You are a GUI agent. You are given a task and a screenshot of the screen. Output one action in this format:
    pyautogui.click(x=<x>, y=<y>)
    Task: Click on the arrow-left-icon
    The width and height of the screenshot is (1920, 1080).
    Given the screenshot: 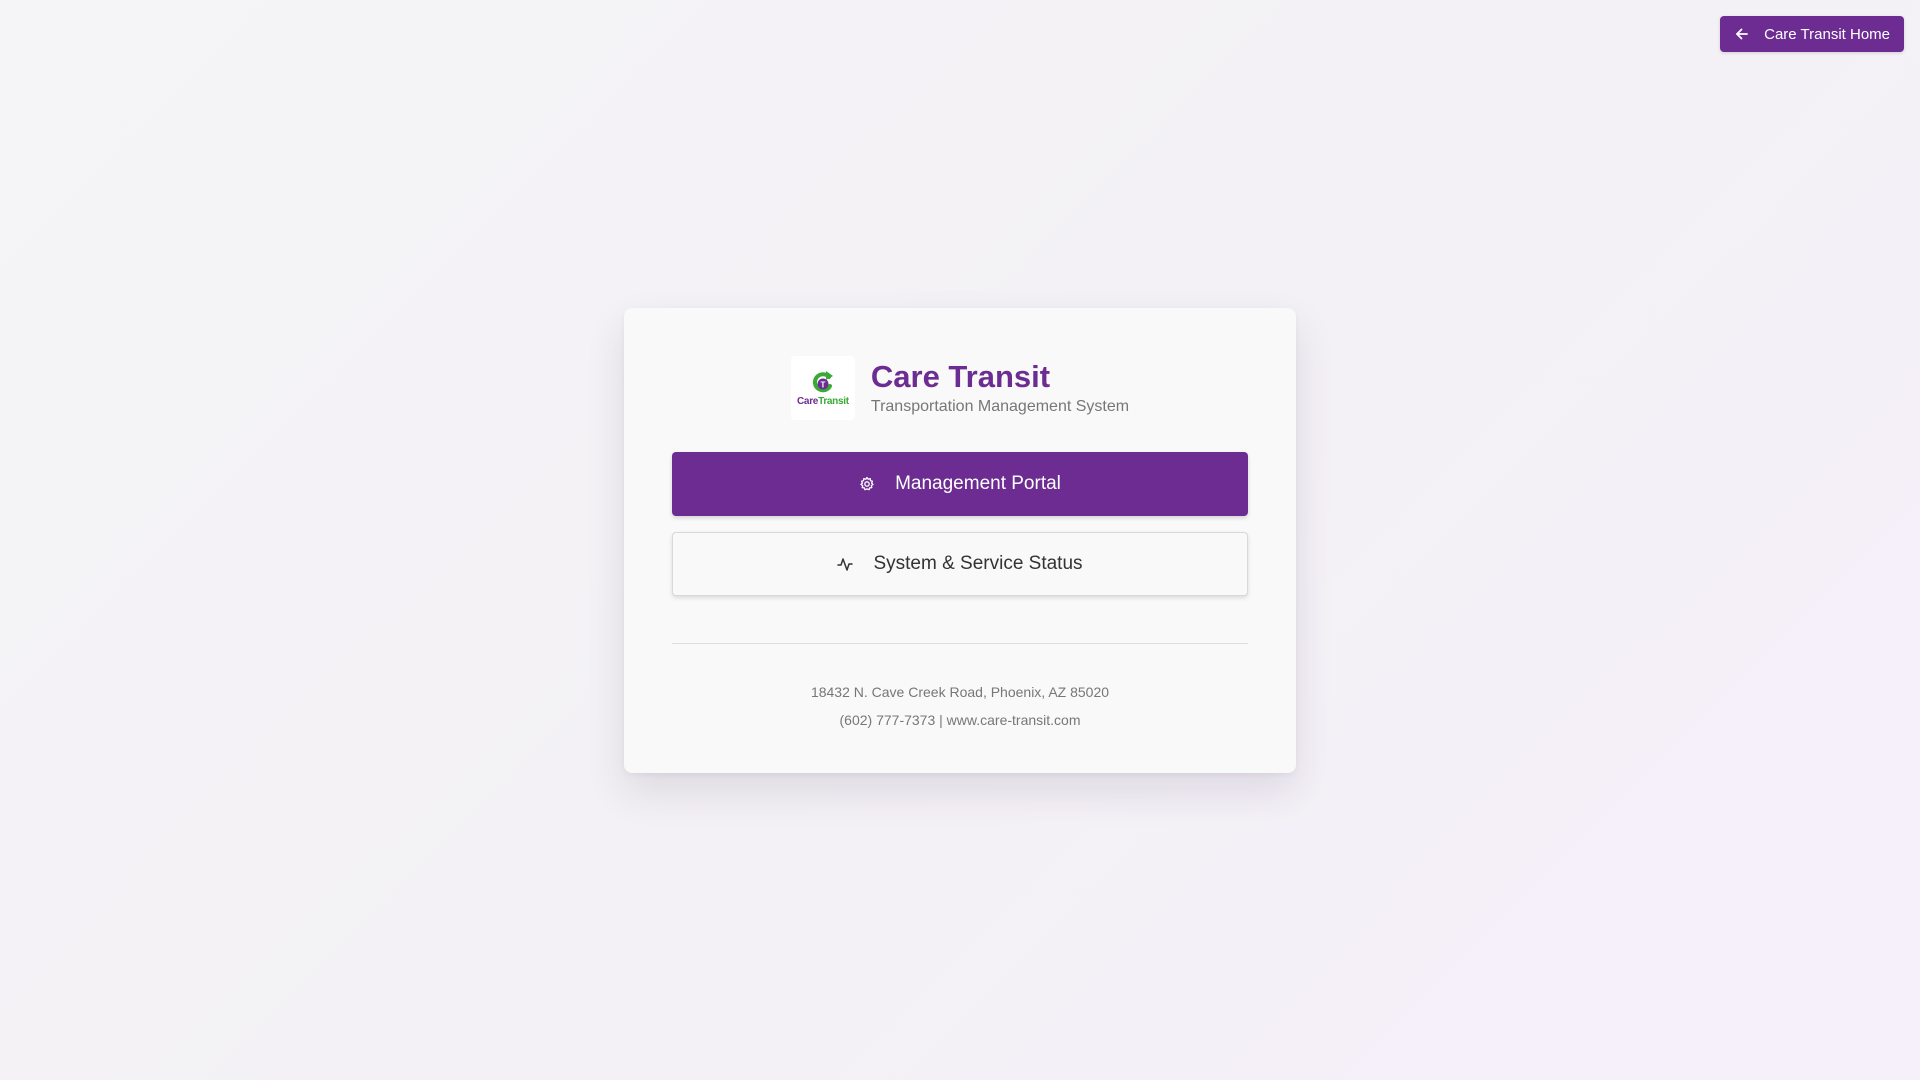 What is the action you would take?
    pyautogui.click(x=1742, y=34)
    